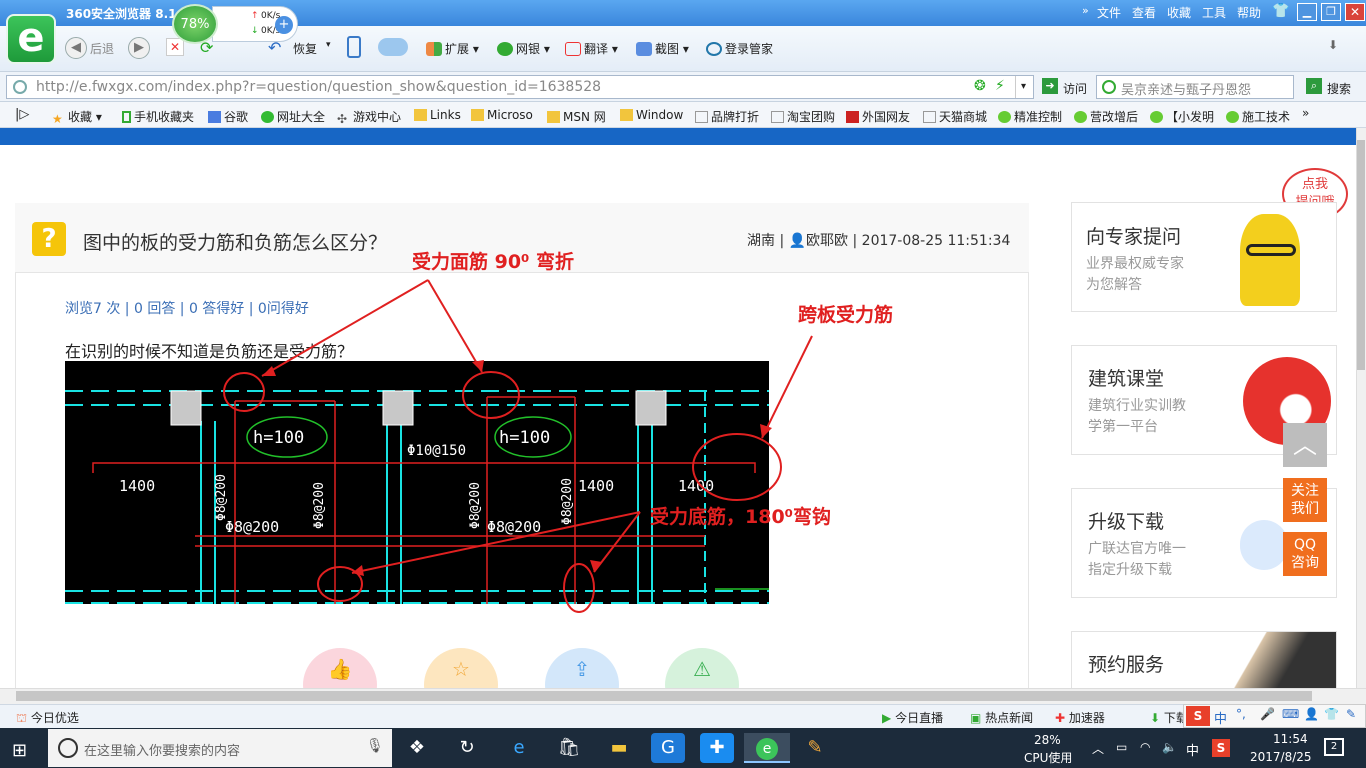 The width and height of the screenshot is (1366, 768). I want to click on security-icon: ❂, so click(980, 86).